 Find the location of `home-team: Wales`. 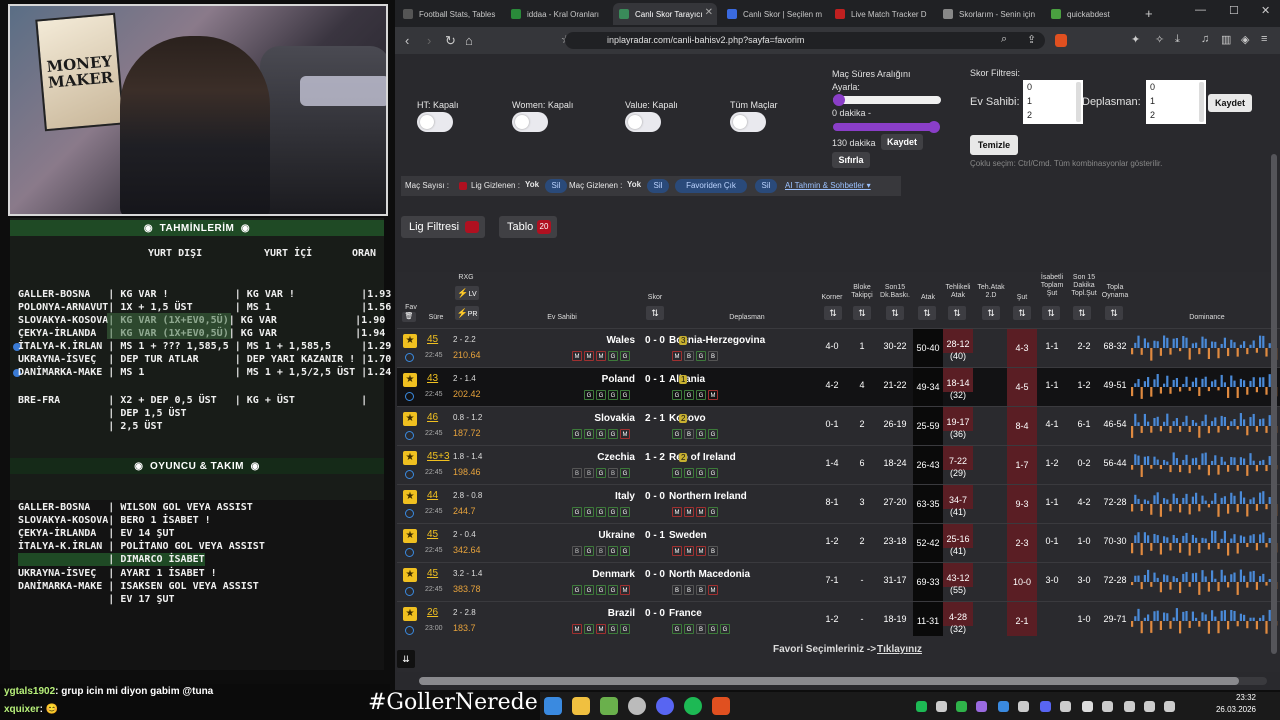

home-team: Wales is located at coordinates (620, 340).